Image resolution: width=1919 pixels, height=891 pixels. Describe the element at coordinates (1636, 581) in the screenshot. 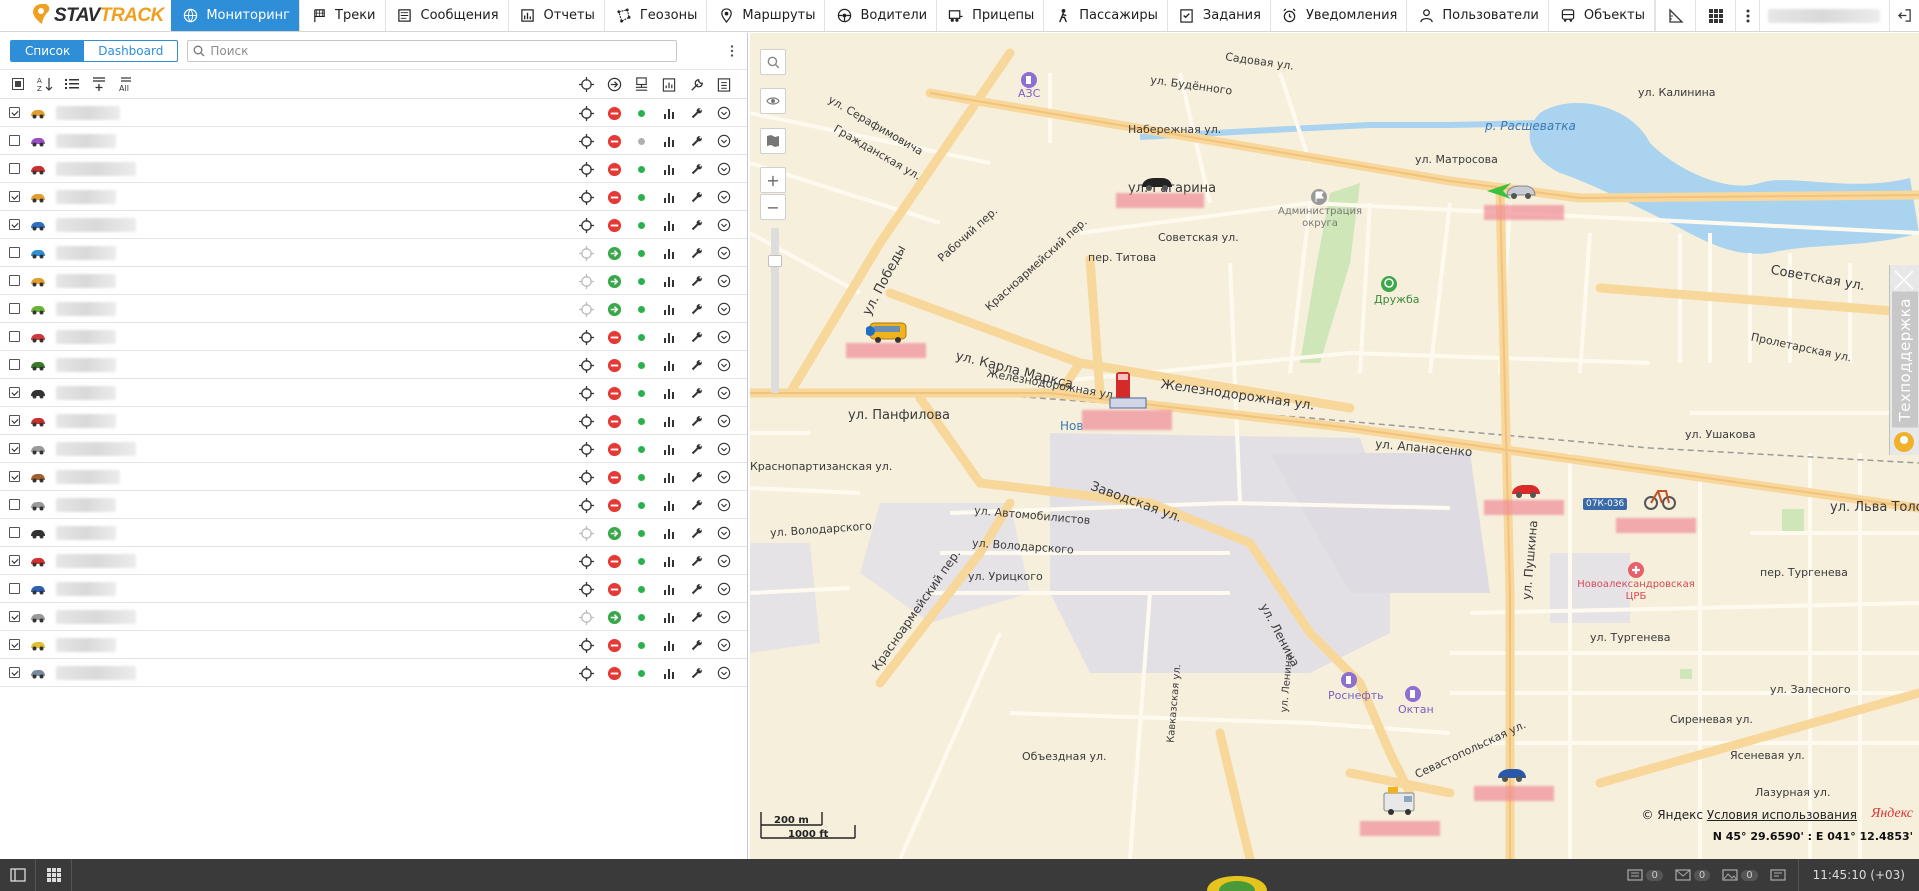

I see `poi-hospital: Новоалександровская ЦРБ` at that location.